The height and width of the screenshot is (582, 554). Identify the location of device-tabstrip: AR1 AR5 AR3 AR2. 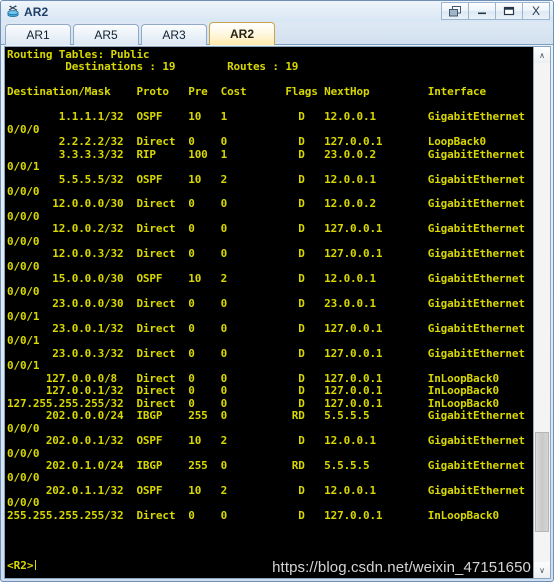
(277, 33).